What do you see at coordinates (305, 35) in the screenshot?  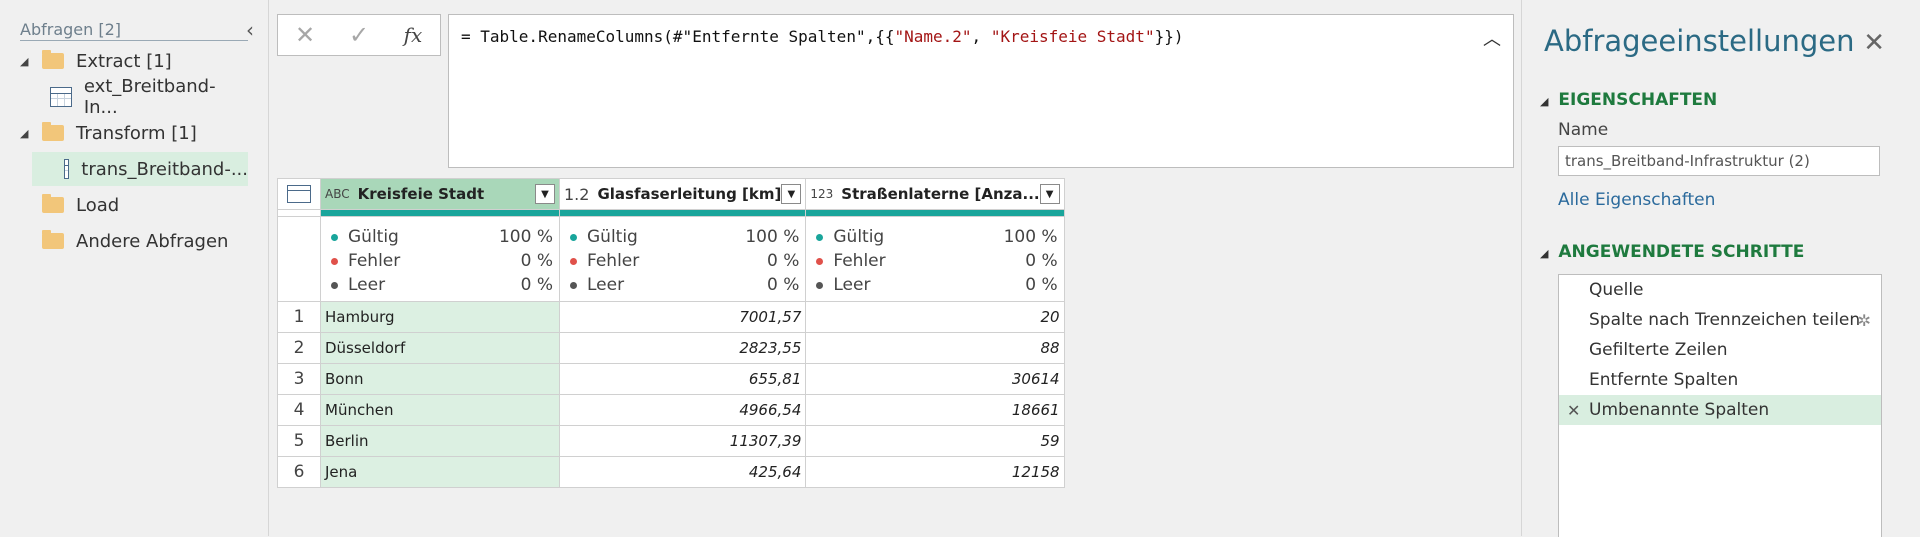 I see `cancel-icon: ✕` at bounding box center [305, 35].